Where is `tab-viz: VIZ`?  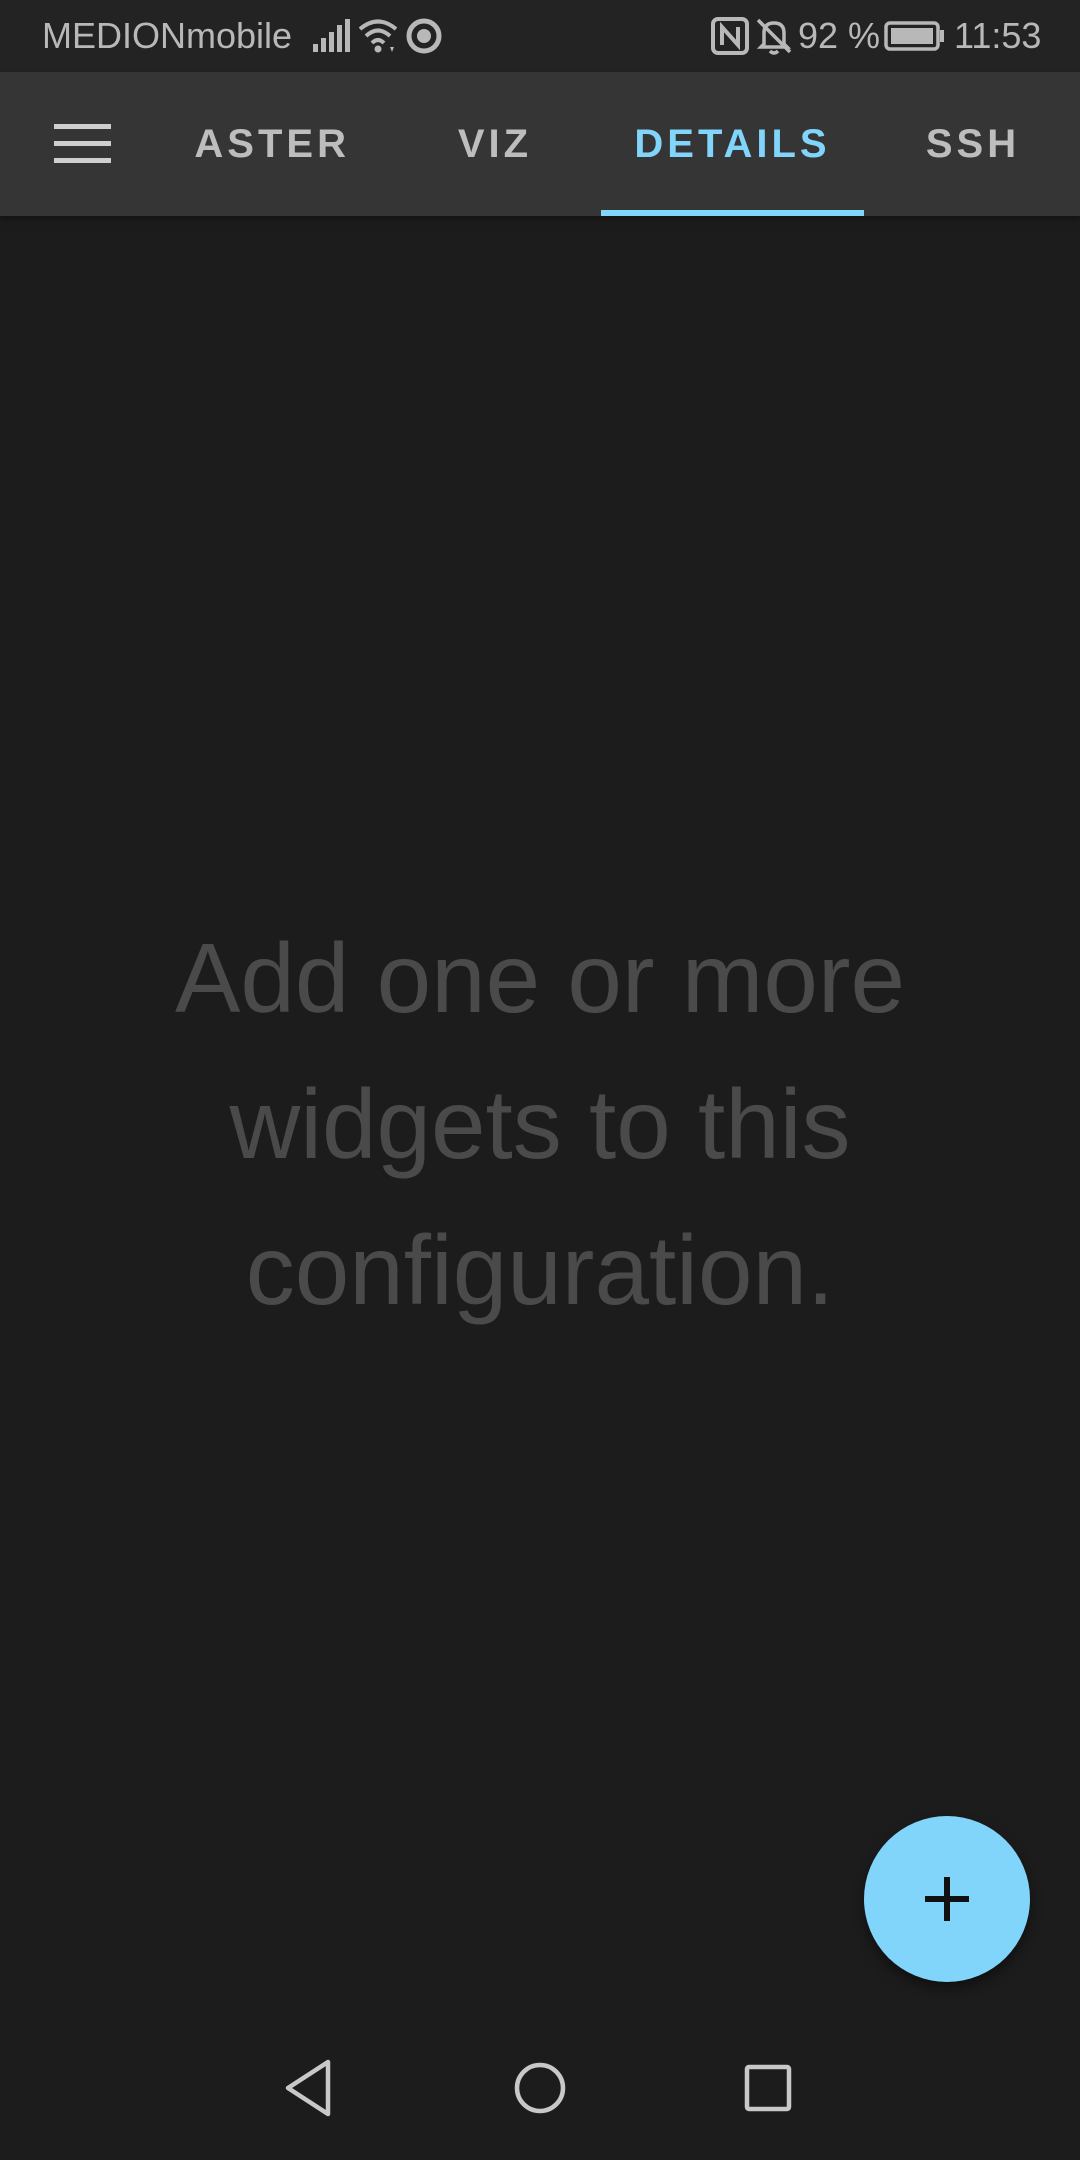
tab-viz: VIZ is located at coordinates (495, 144).